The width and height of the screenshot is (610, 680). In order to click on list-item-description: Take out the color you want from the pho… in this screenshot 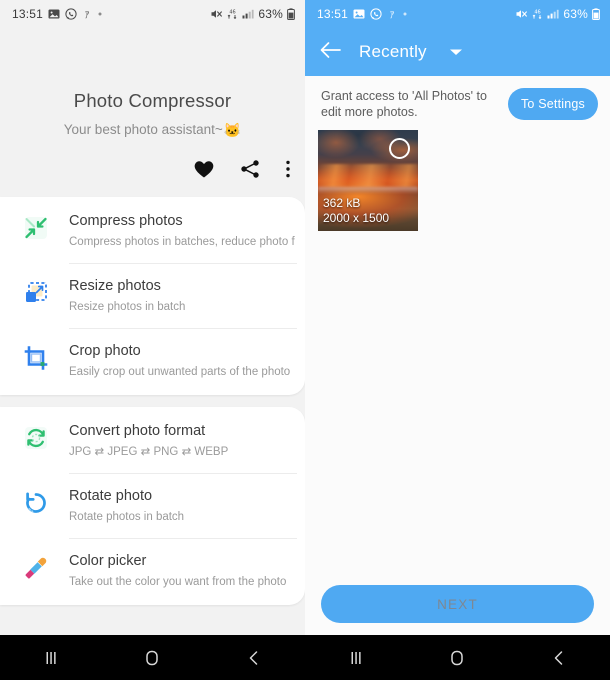, I will do `click(178, 582)`.